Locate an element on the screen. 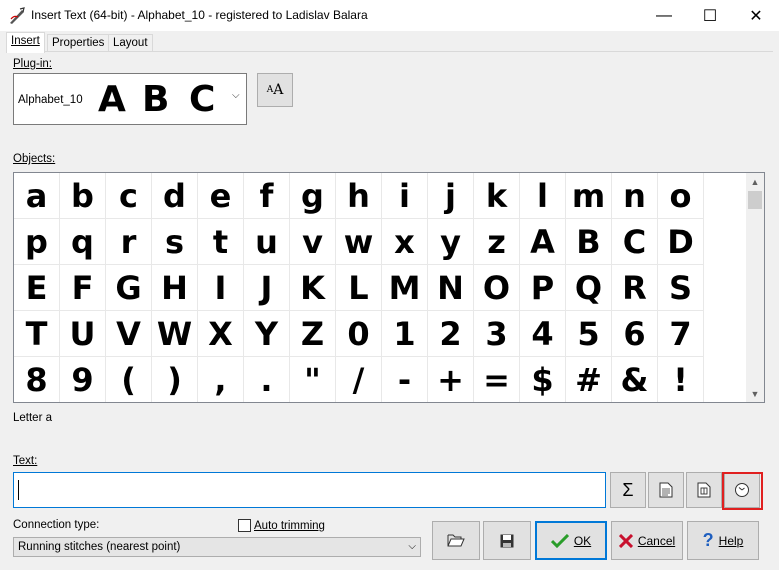  auto-trimming-checkbox is located at coordinates (244, 525).